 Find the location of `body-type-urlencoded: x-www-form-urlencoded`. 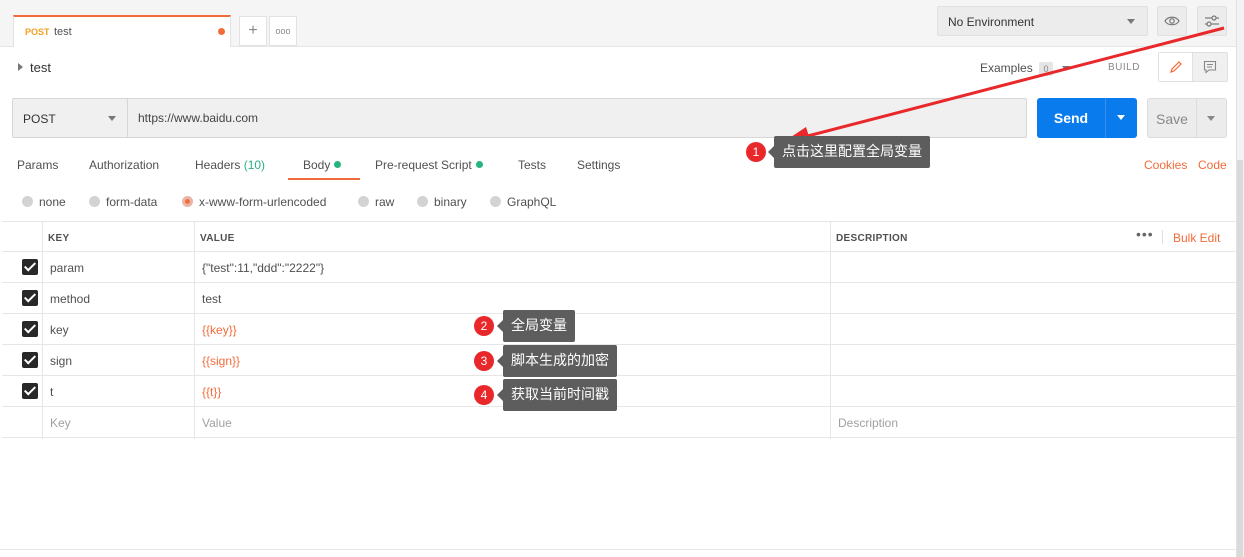

body-type-urlencoded: x-www-form-urlencoded is located at coordinates (254, 202).